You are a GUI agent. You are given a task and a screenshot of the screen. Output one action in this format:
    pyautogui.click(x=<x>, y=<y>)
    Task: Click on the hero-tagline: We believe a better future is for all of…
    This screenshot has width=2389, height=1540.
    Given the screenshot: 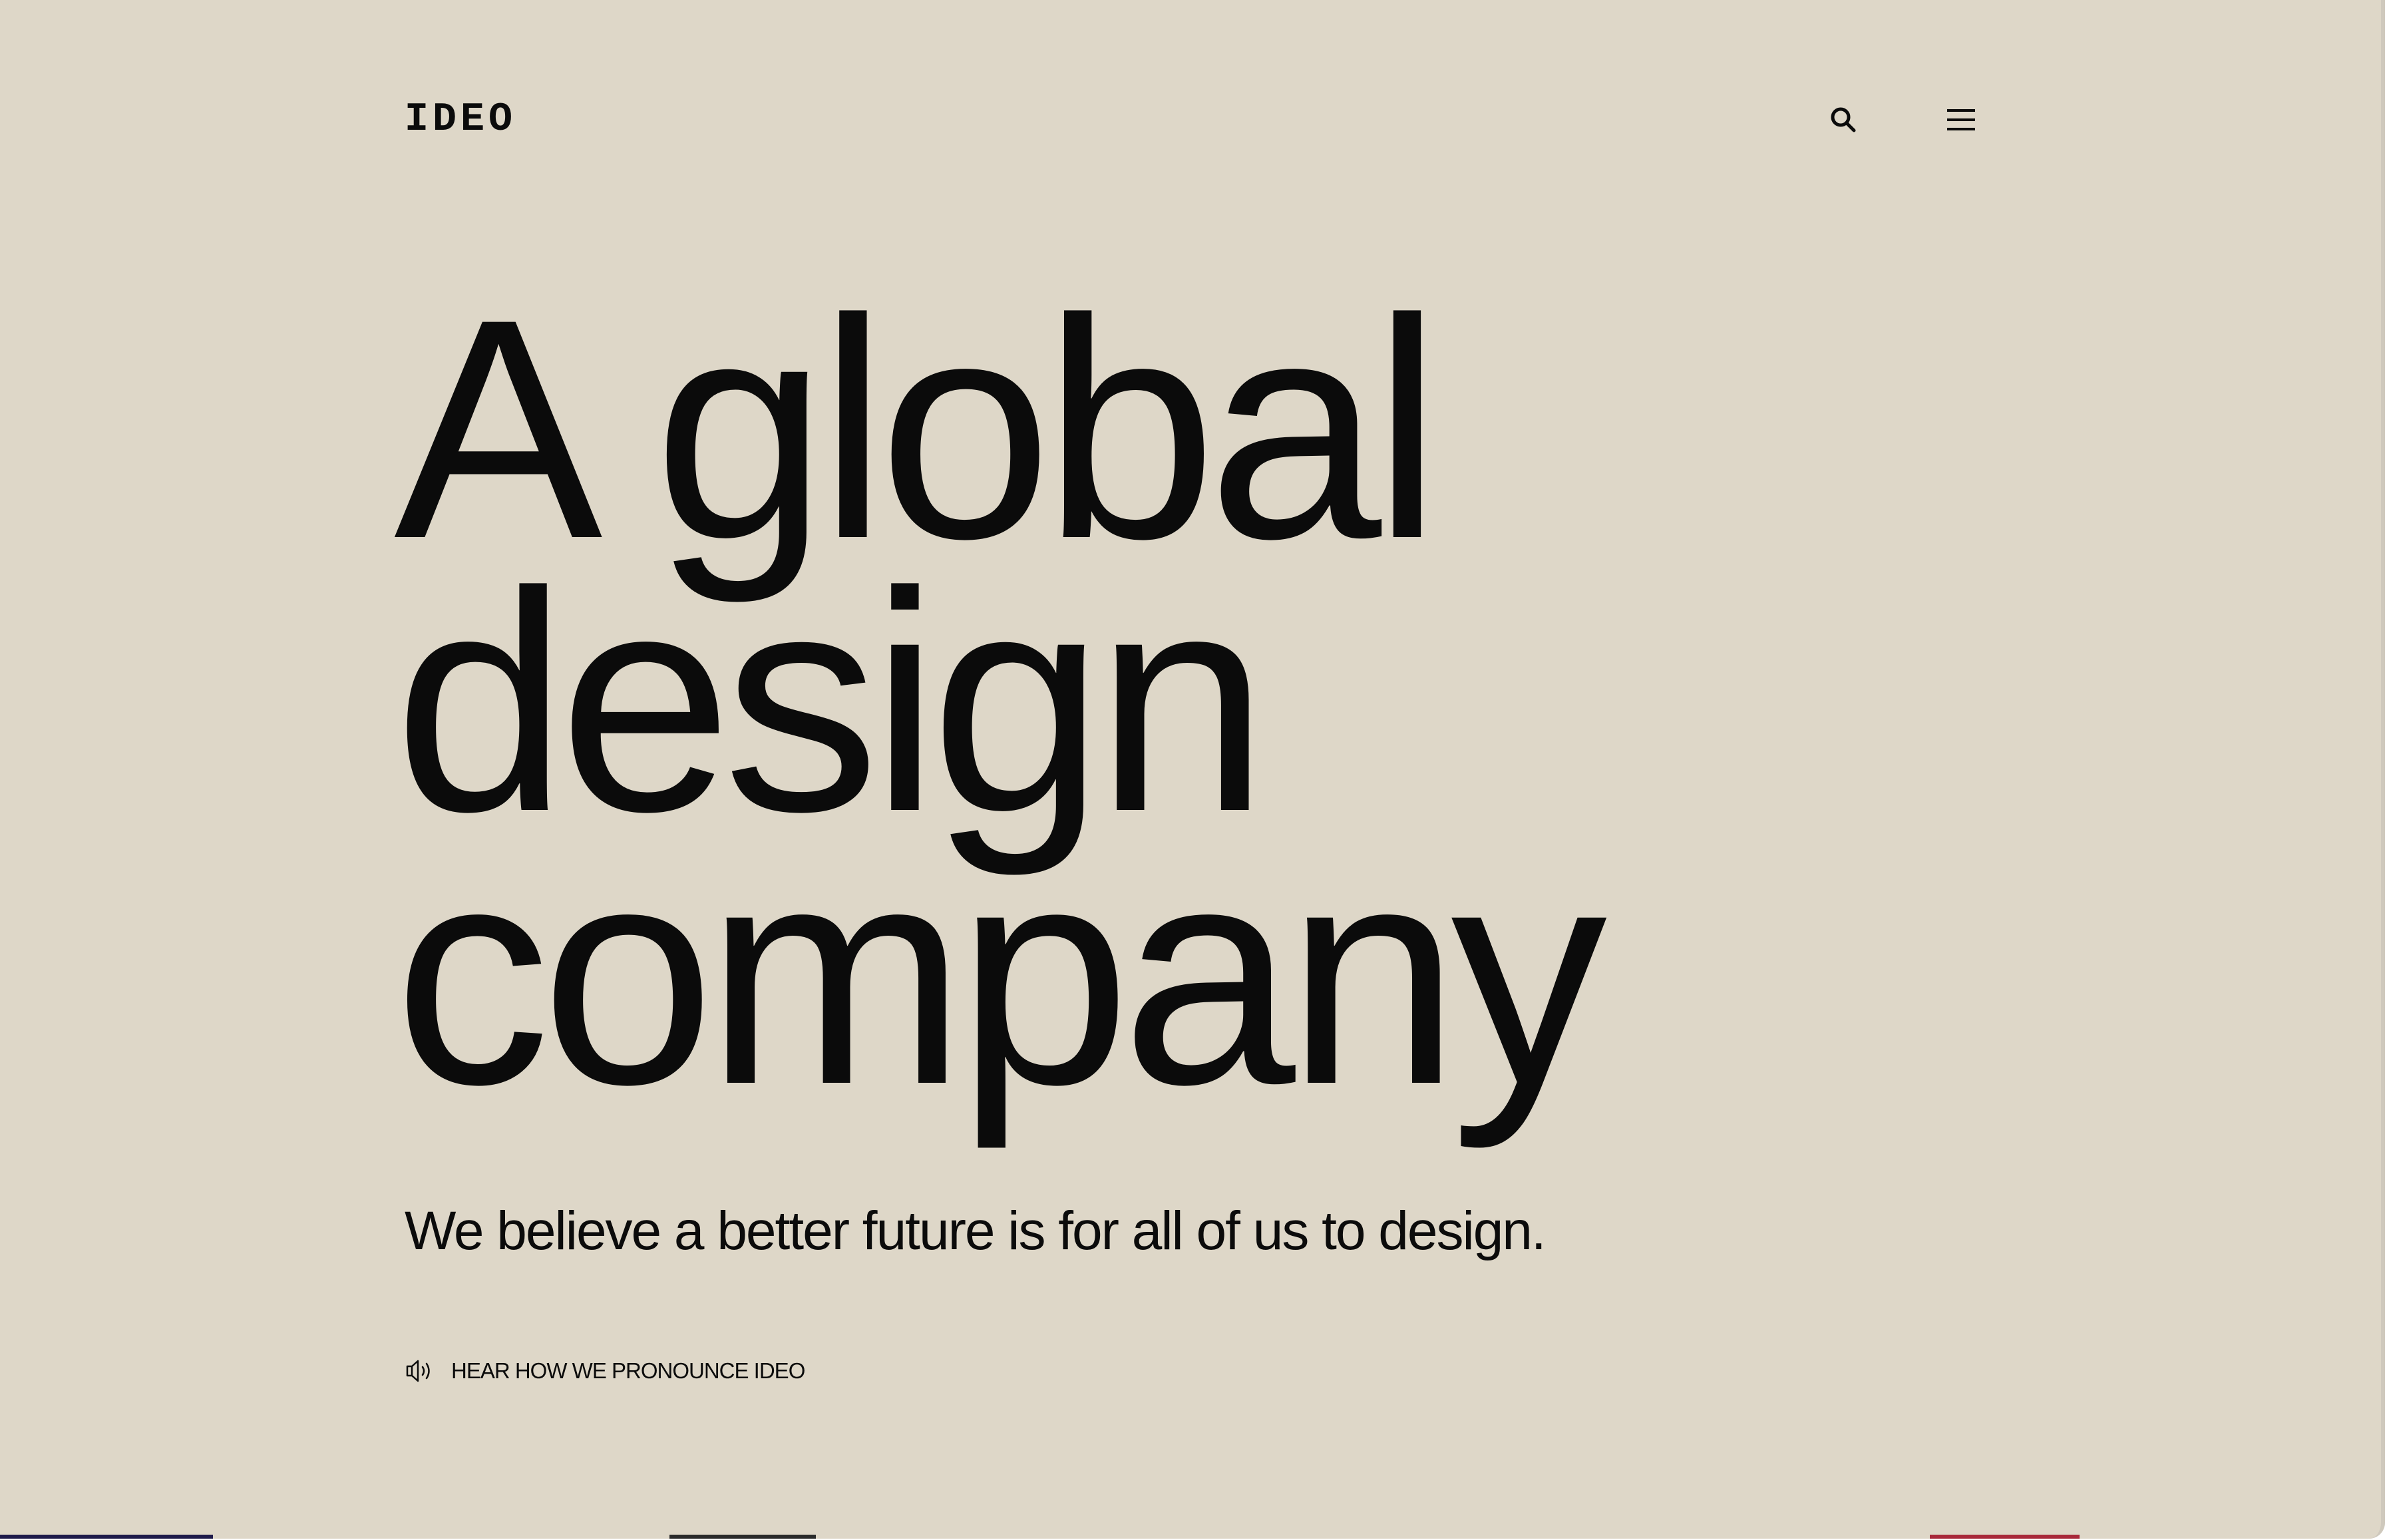 What is the action you would take?
    pyautogui.click(x=976, y=1231)
    